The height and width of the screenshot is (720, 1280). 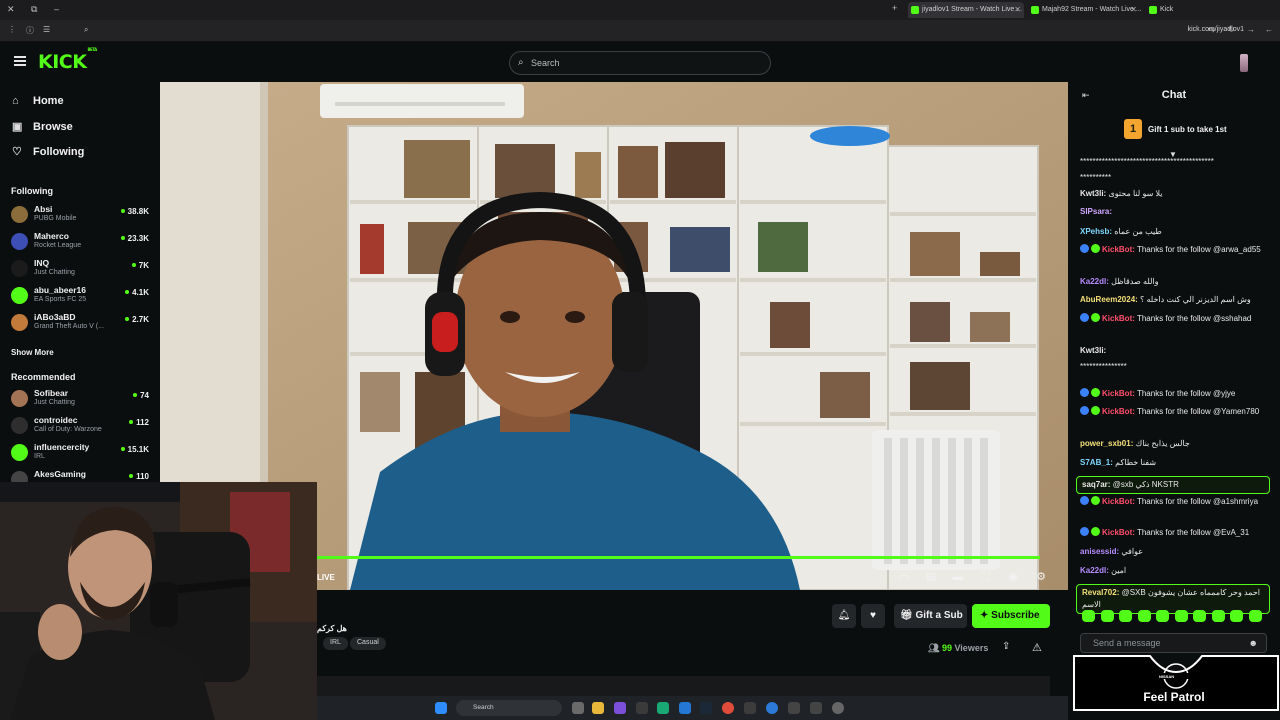 What do you see at coordinates (1096, 462) in the screenshot?
I see `chat-username: S7AB_1:` at bounding box center [1096, 462].